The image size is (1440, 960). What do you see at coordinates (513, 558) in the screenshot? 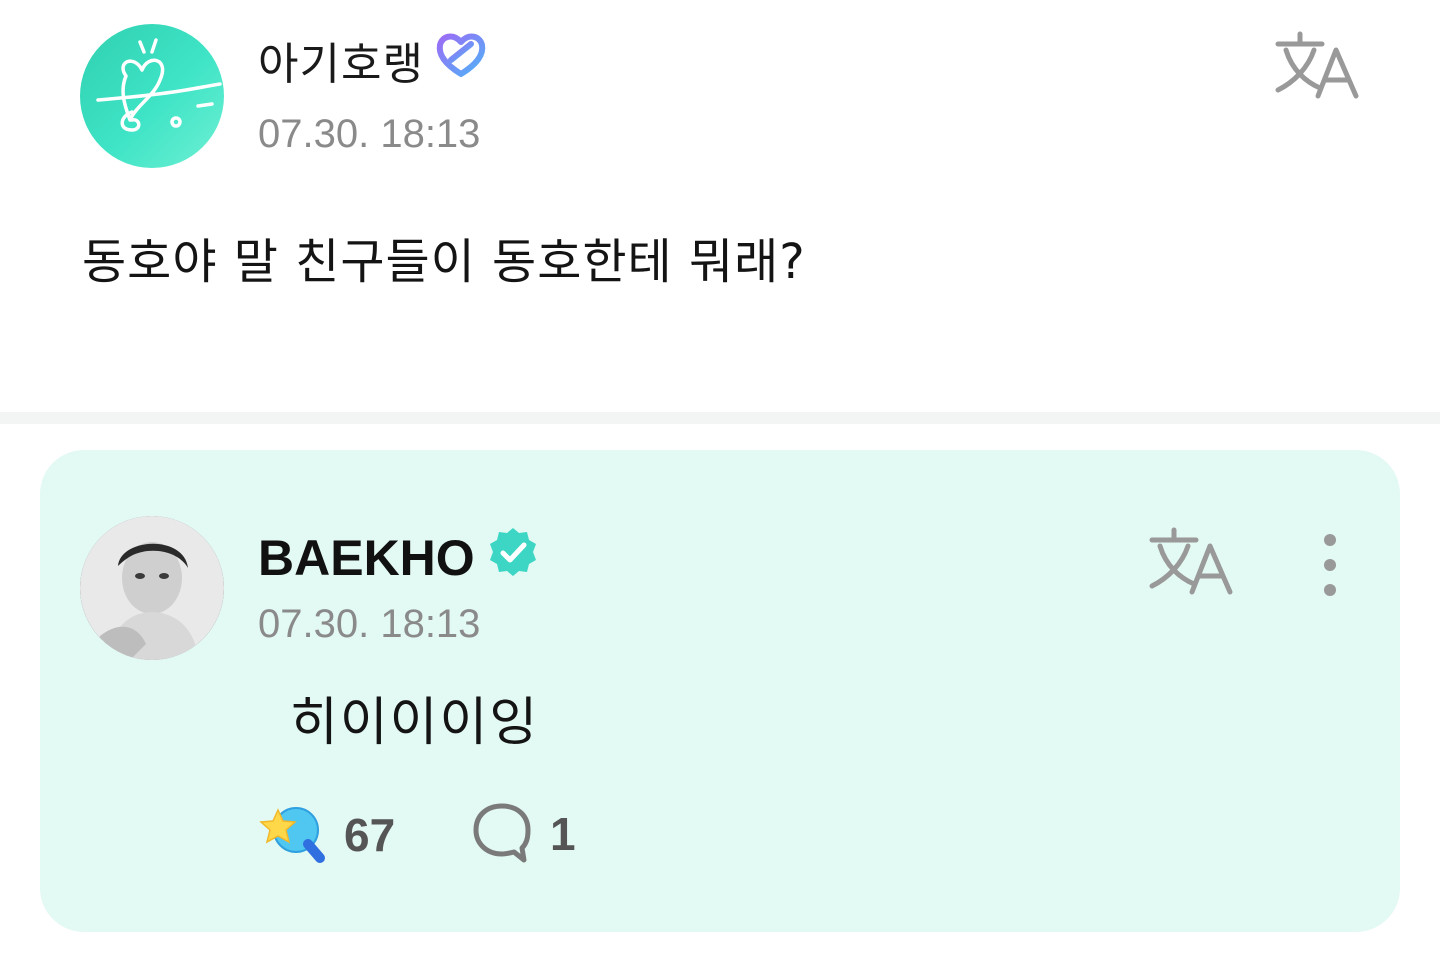
I see `verified-badge-icon` at bounding box center [513, 558].